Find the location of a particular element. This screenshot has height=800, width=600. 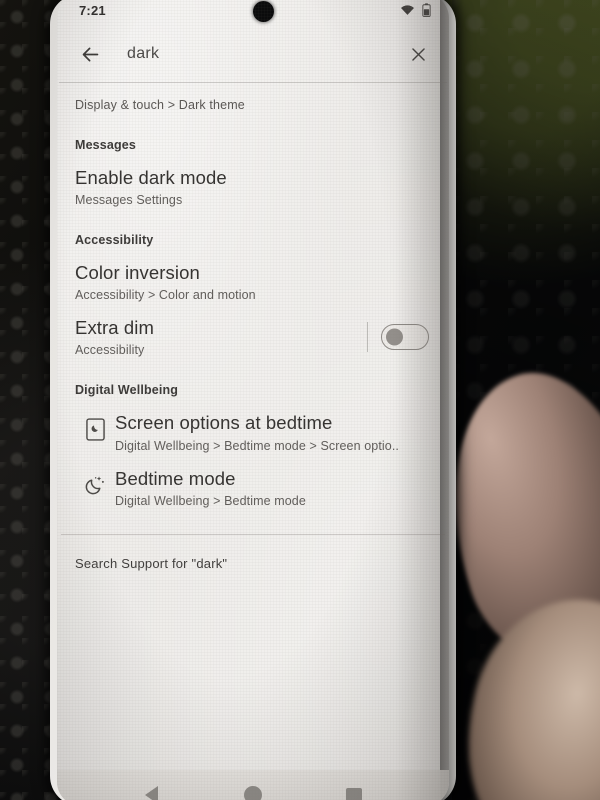

nav-back-button is located at coordinates (152, 791).